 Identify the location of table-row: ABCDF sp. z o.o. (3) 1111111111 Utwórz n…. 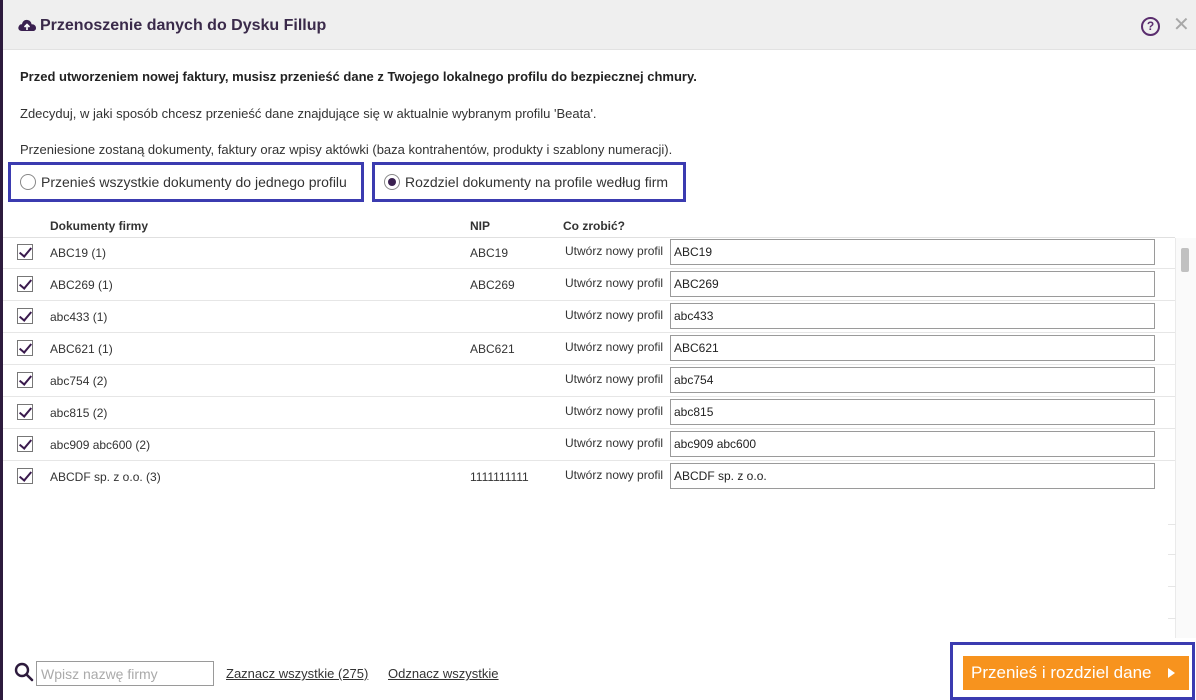
(589, 477).